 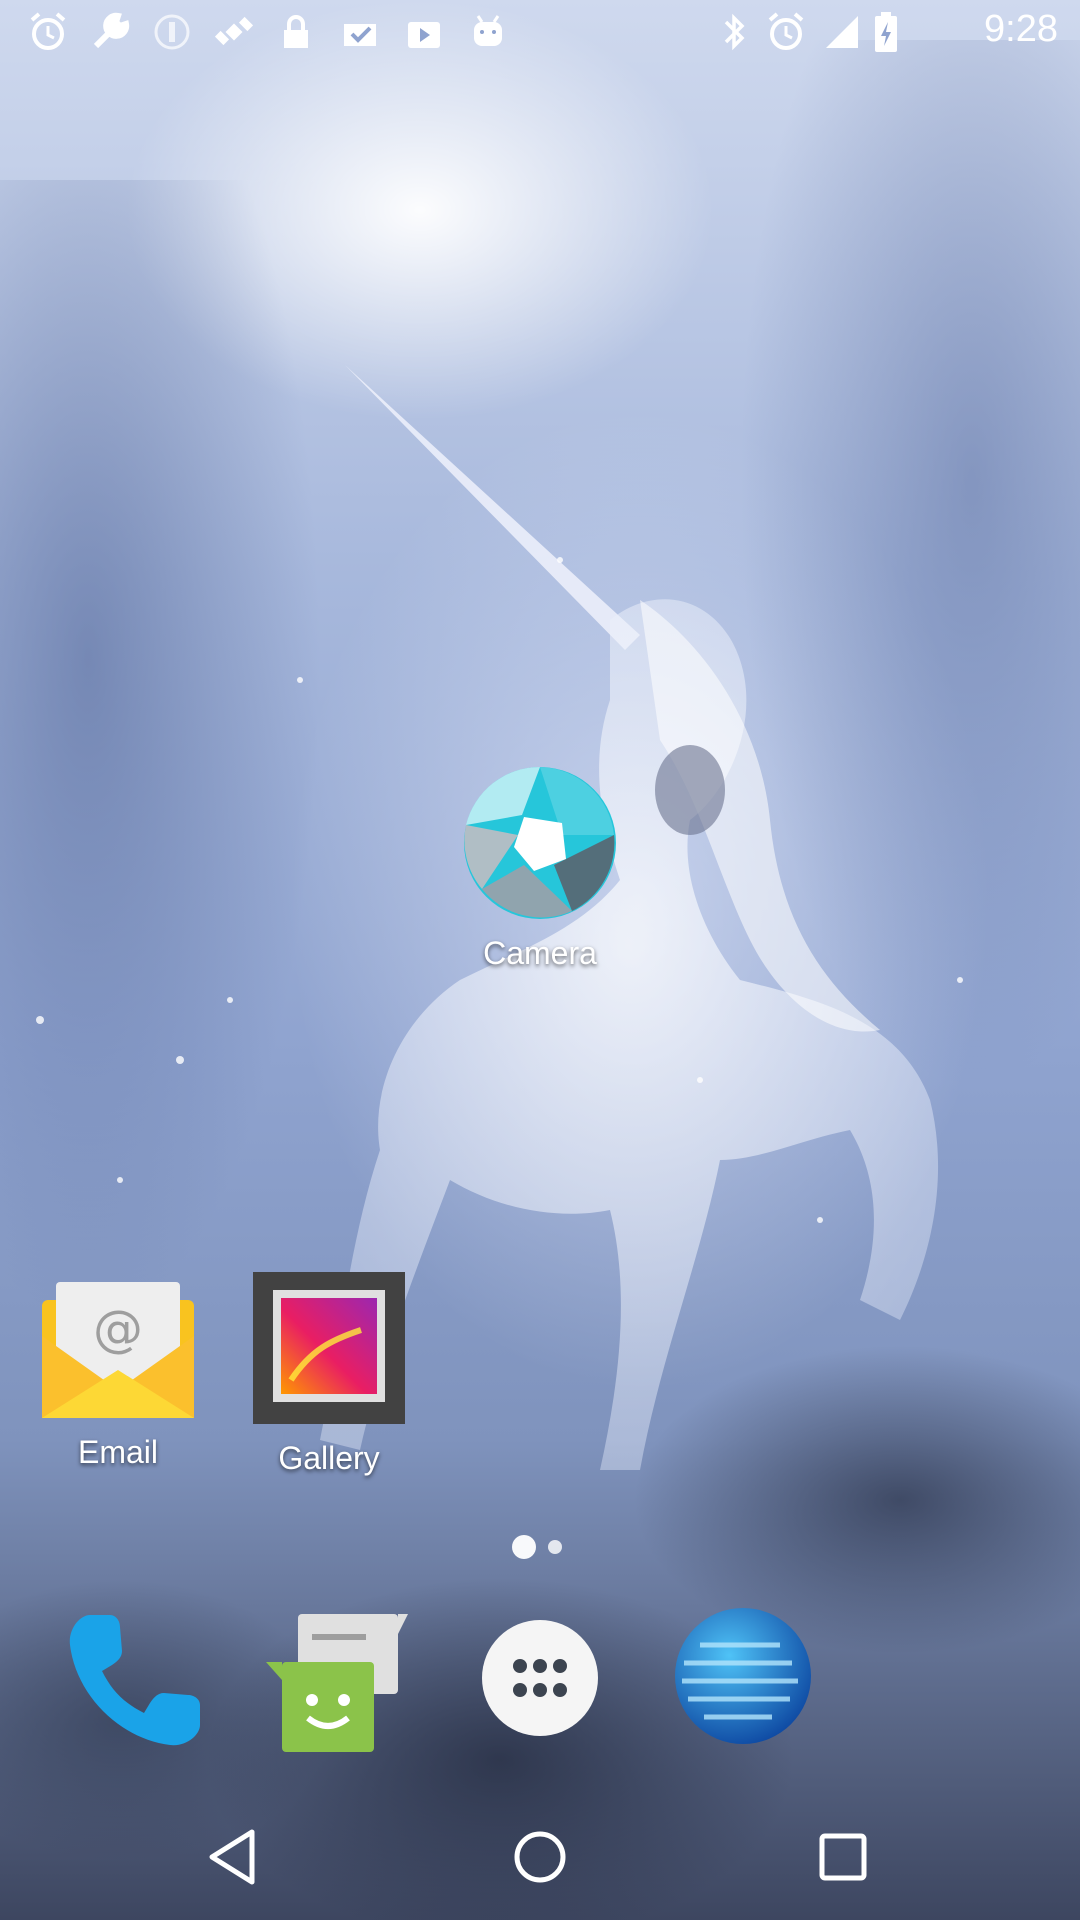 I want to click on android-icon, so click(x=488, y=30).